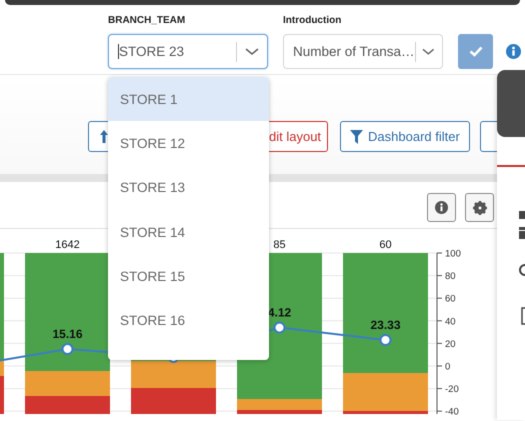 The image size is (525, 421). Describe the element at coordinates (450, 299) in the screenshot. I see `axis-label: 60` at that location.